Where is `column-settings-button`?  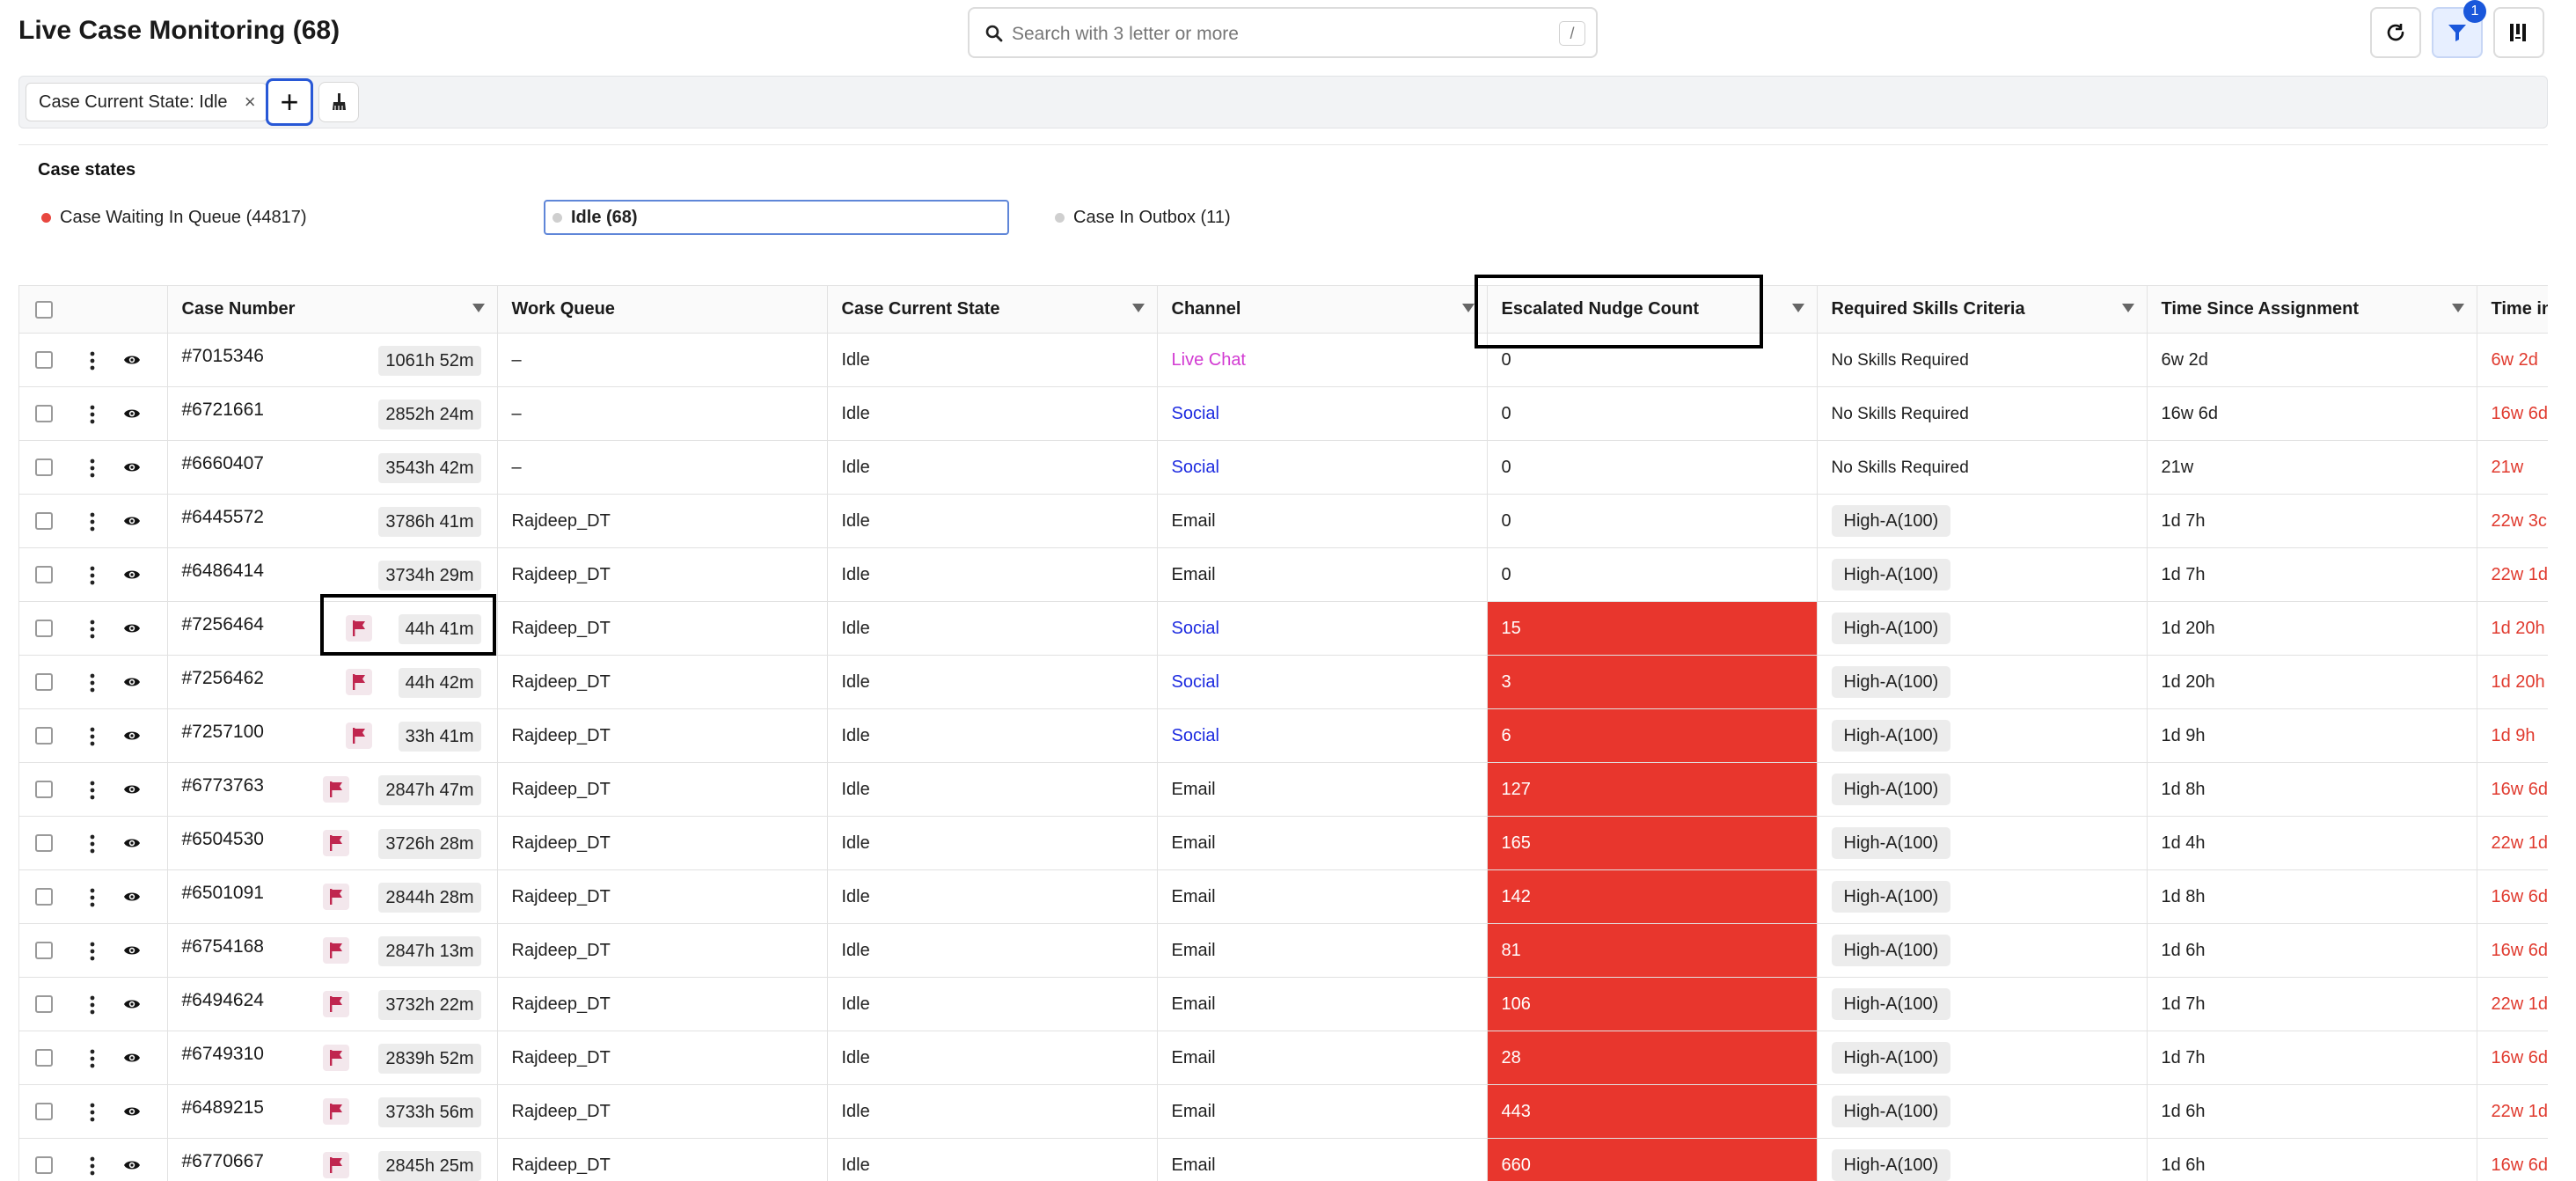 column-settings-button is located at coordinates (2518, 32).